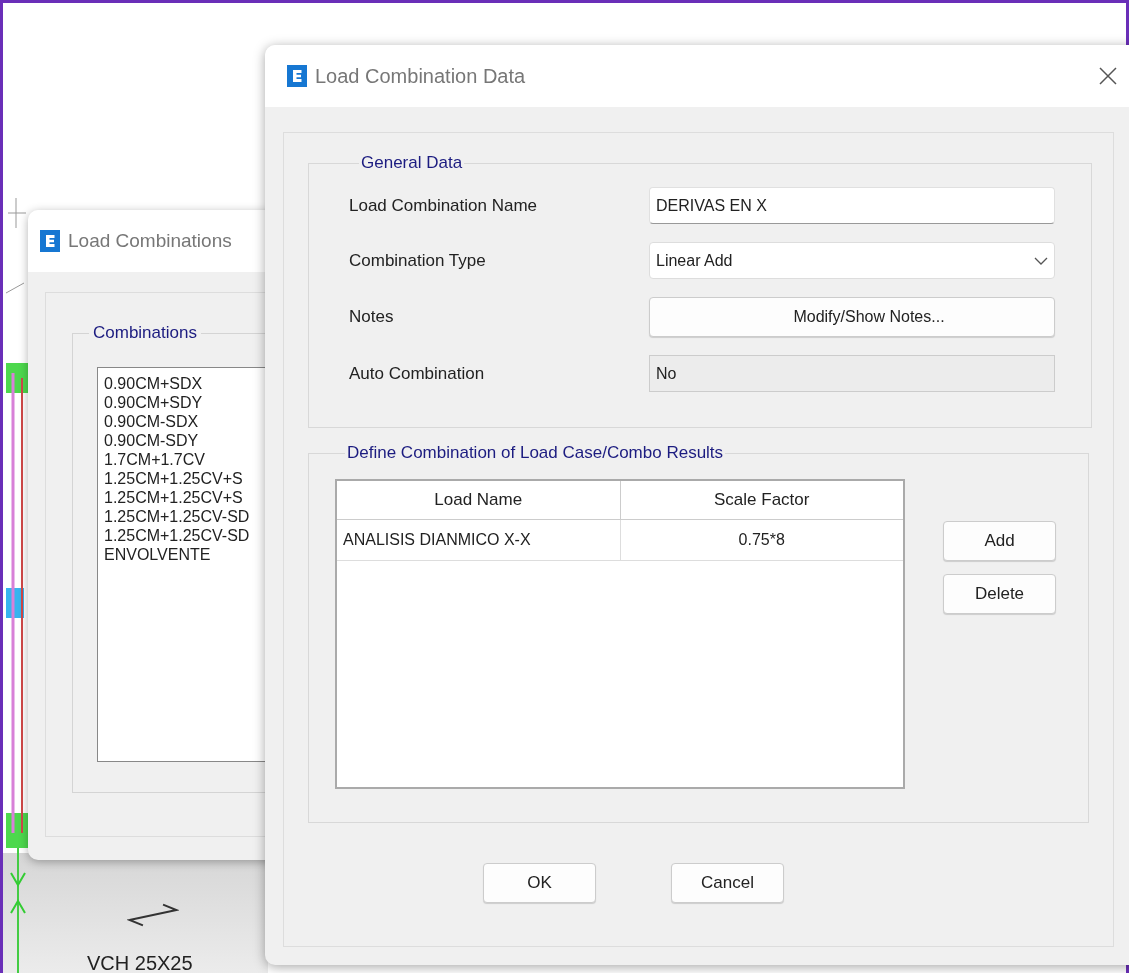 The height and width of the screenshot is (973, 1129). Describe the element at coordinates (151, 421) in the screenshot. I see `list-item: 0.90CM-SDX` at that location.